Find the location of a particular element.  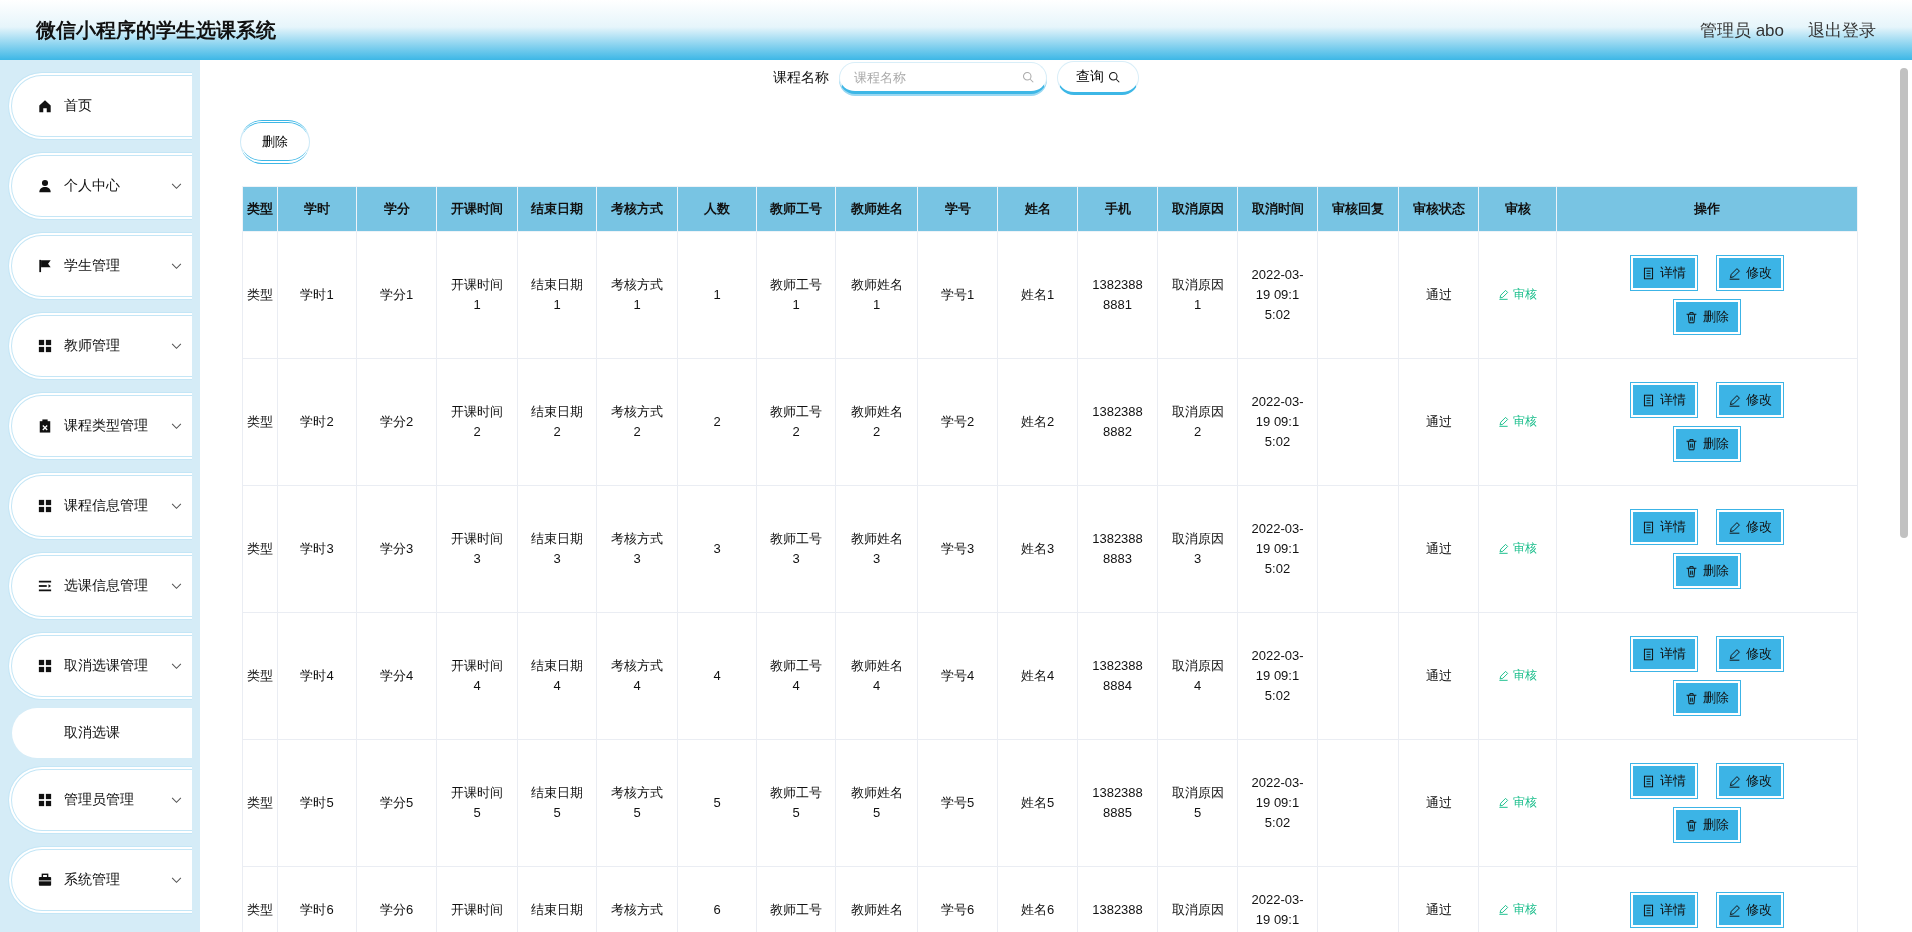

sidebar-item: 课程类型管理 is located at coordinates (100, 426).